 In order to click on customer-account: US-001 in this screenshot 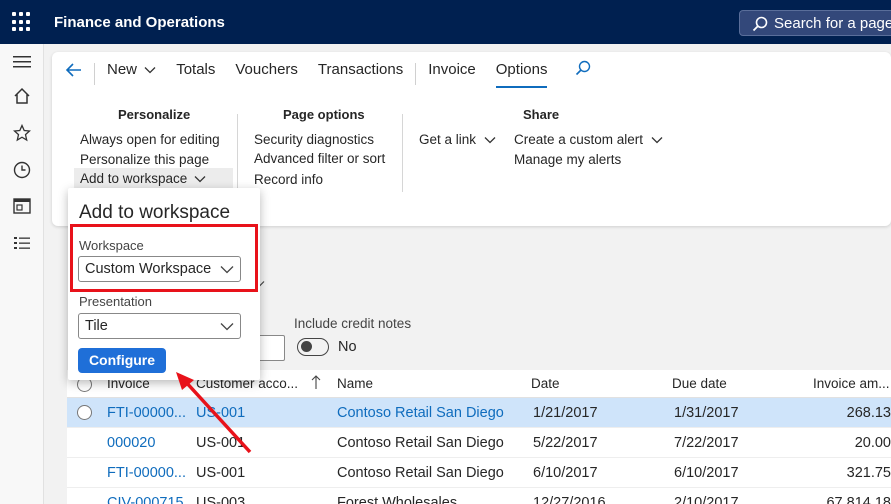, I will do `click(221, 473)`.